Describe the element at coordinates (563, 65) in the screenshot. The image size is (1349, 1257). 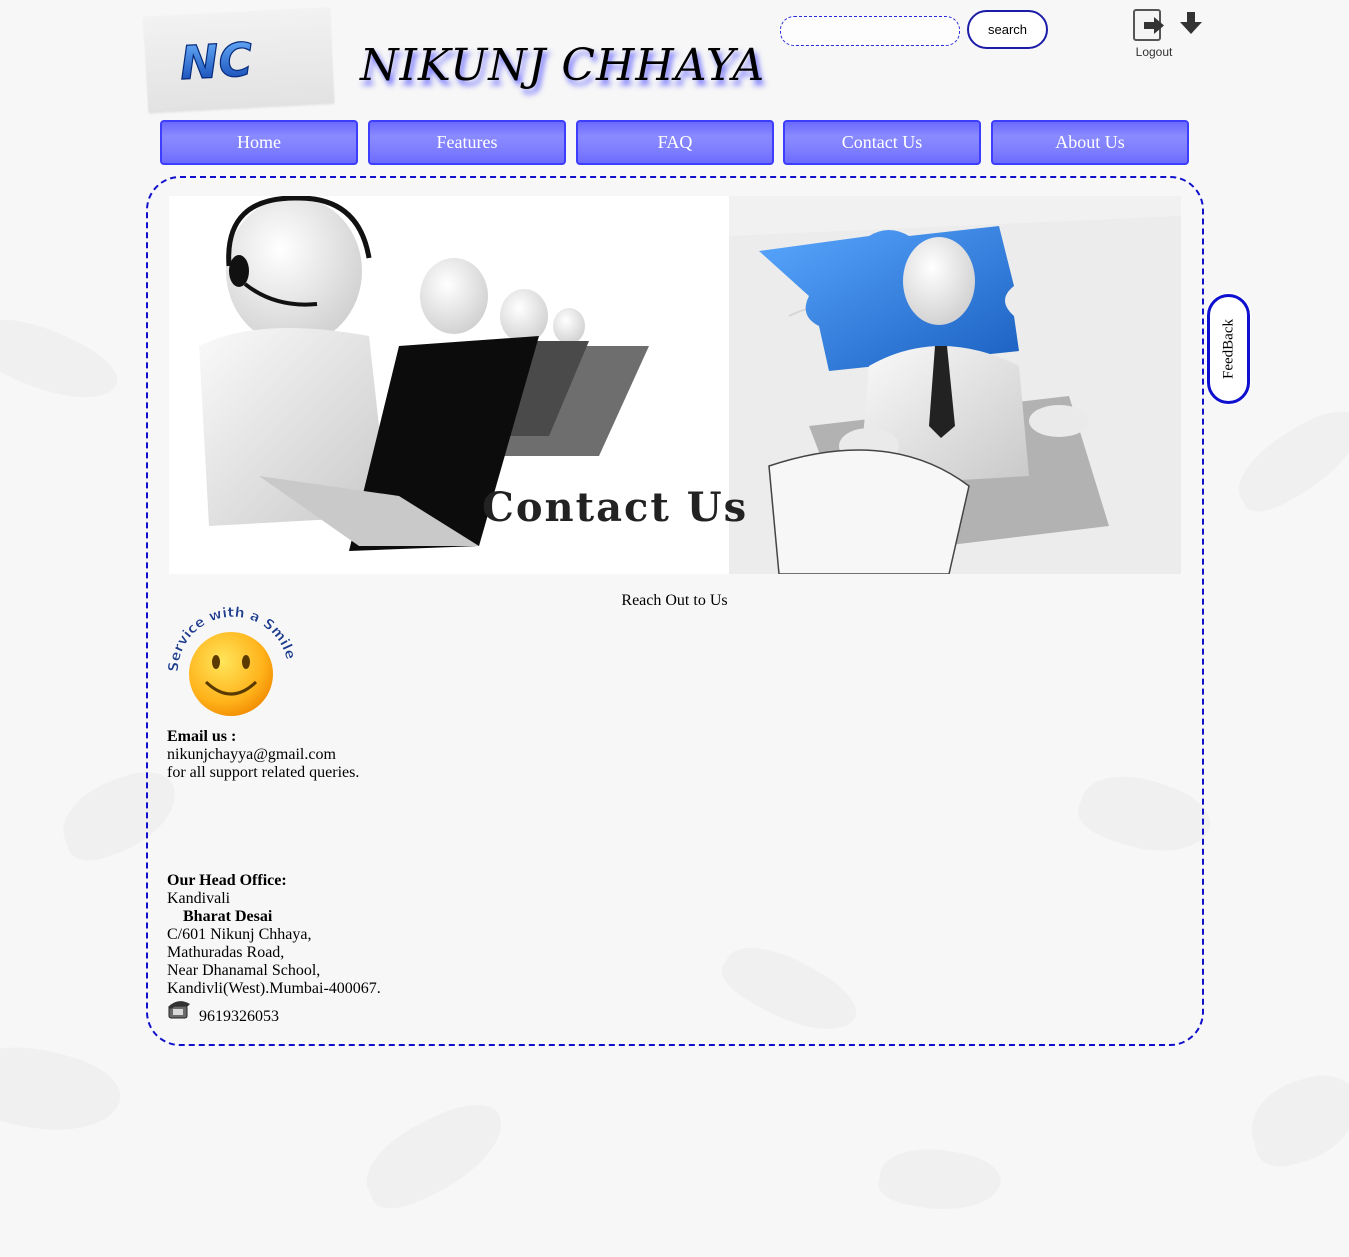
I see `site-title: NIKUNJ CHHAYA` at that location.